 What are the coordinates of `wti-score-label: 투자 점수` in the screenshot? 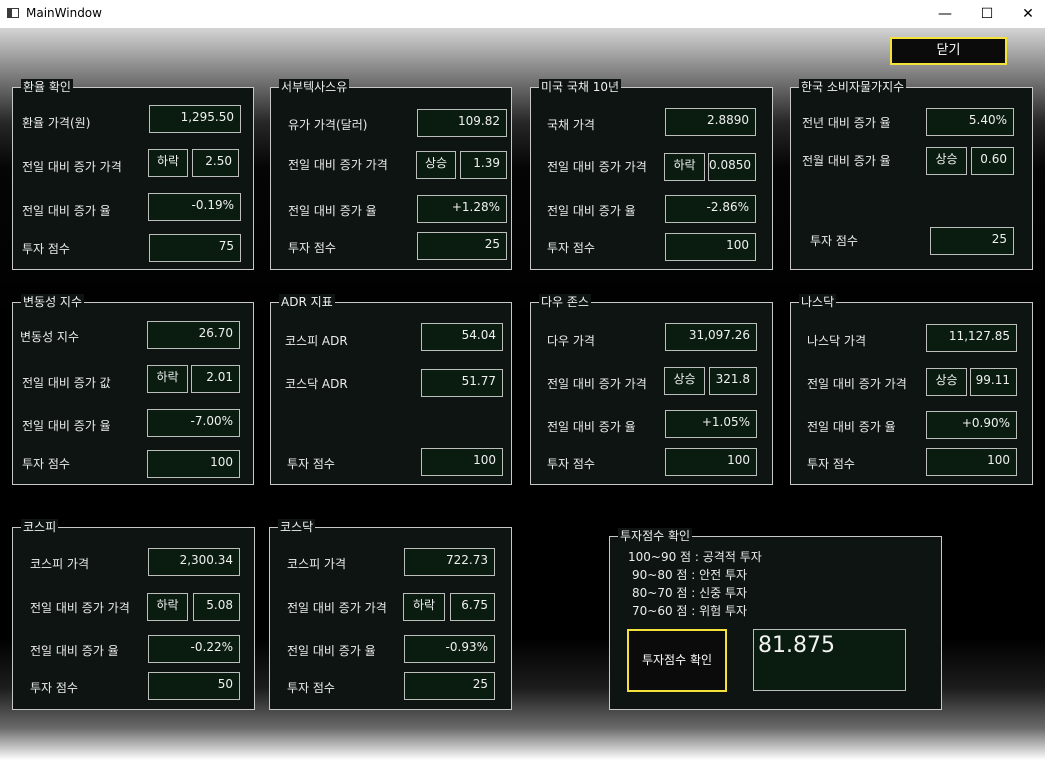 It's located at (312, 248).